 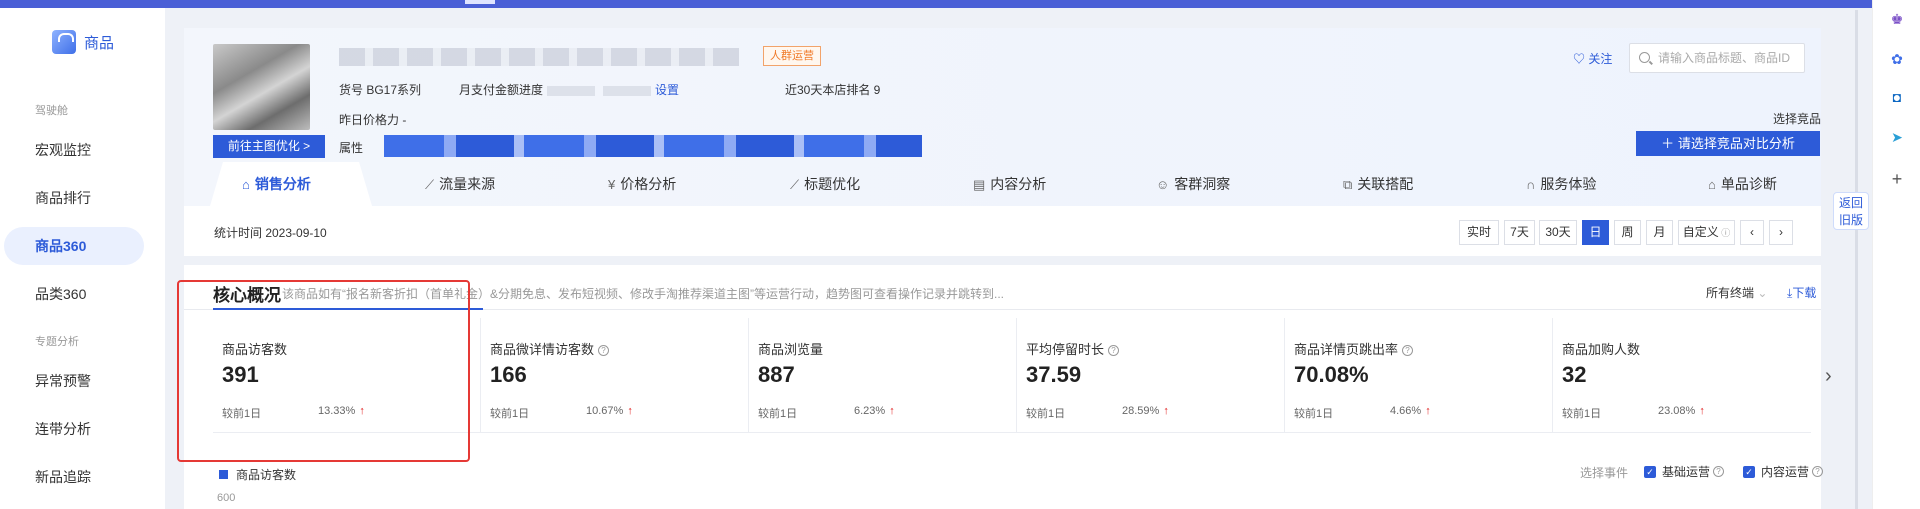 What do you see at coordinates (51, 111) in the screenshot?
I see `sidebar-group-cockpit: 驾驶舱` at bounding box center [51, 111].